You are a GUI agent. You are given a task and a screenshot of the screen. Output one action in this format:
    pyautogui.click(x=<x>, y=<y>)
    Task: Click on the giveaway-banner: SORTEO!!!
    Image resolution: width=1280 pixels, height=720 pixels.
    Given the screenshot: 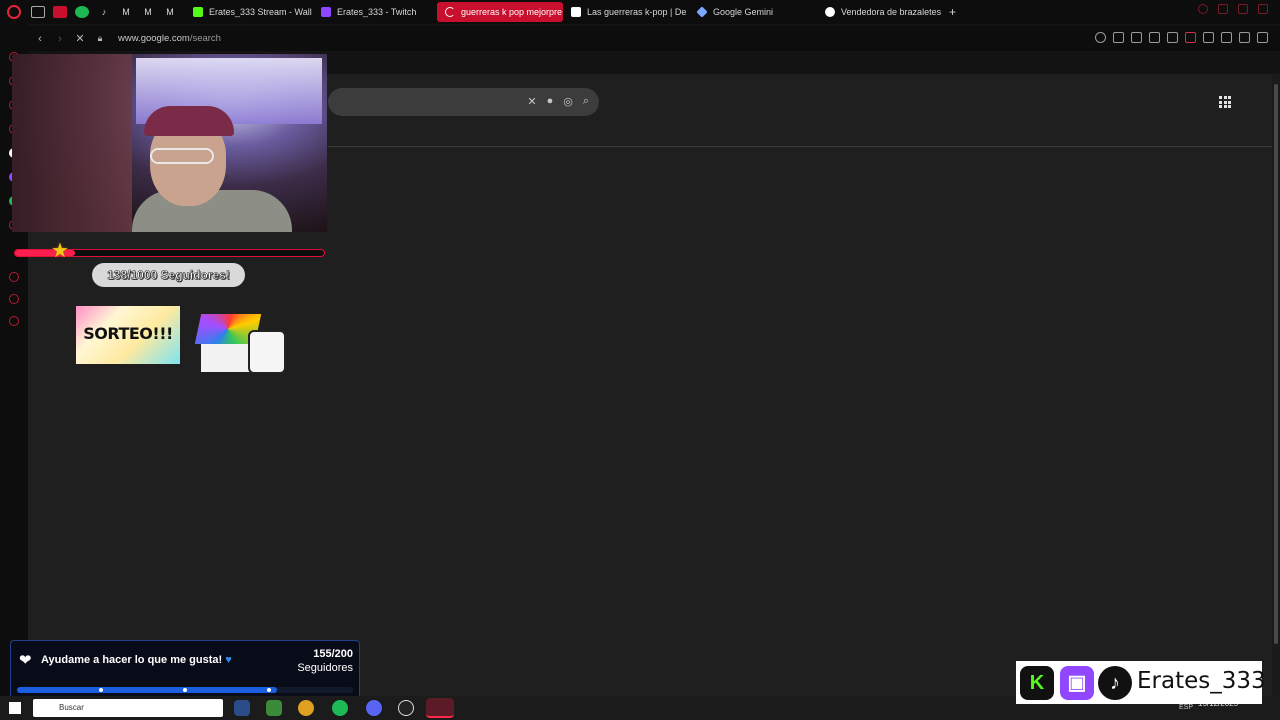 What is the action you would take?
    pyautogui.click(x=128, y=335)
    